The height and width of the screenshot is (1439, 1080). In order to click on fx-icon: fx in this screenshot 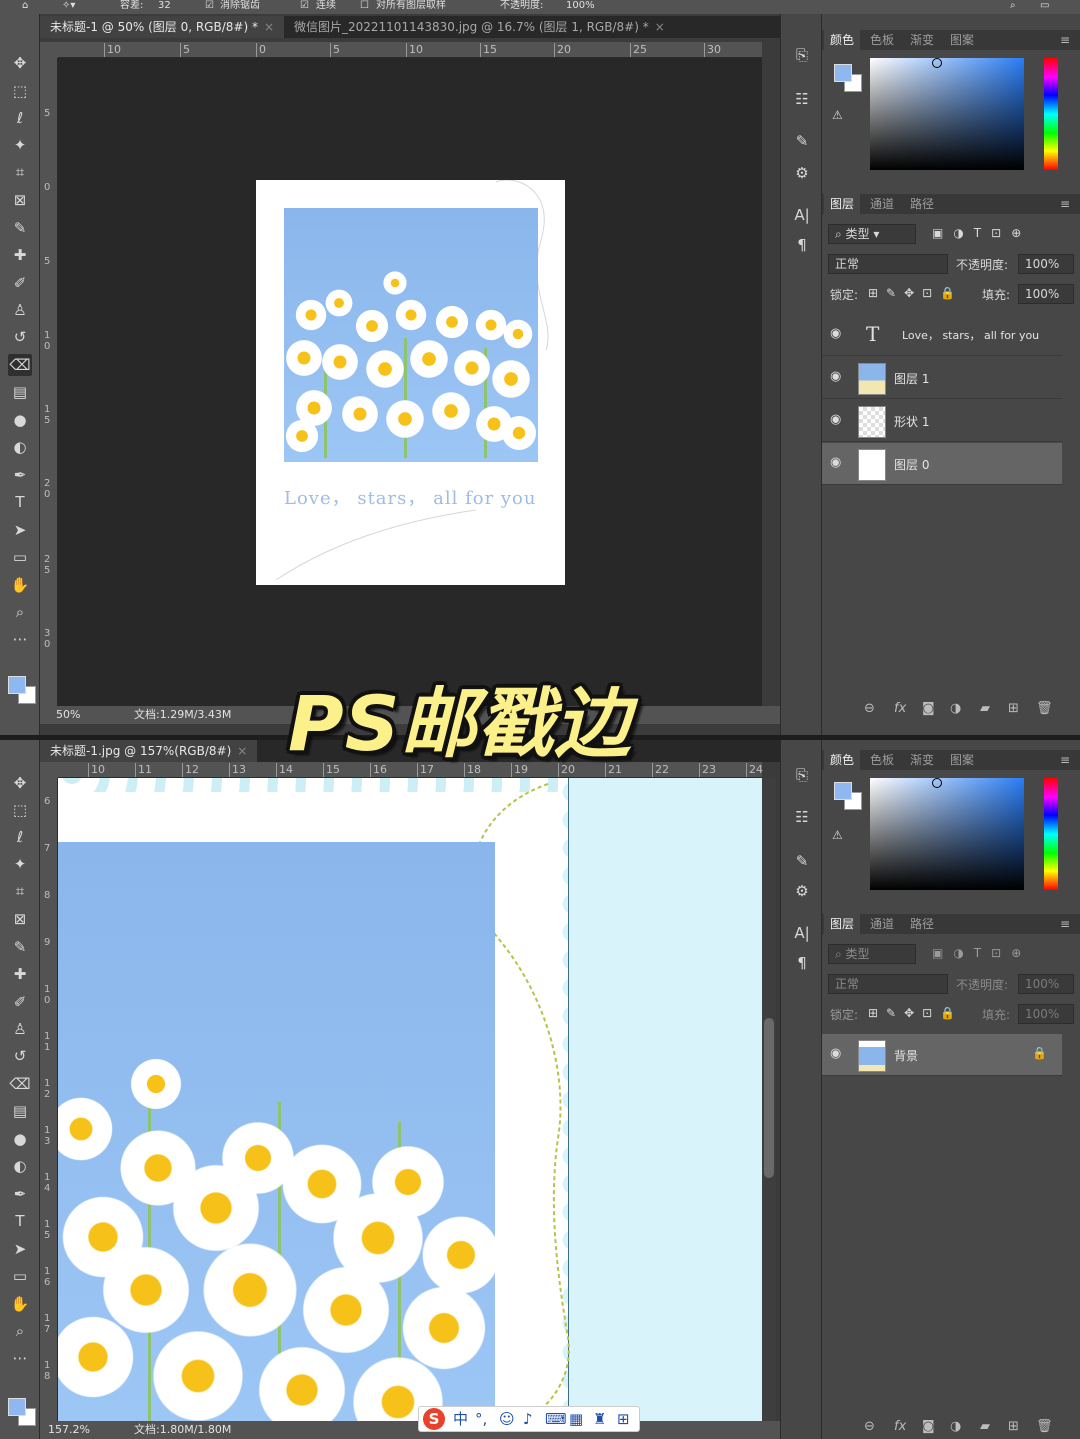, I will do `click(900, 1426)`.